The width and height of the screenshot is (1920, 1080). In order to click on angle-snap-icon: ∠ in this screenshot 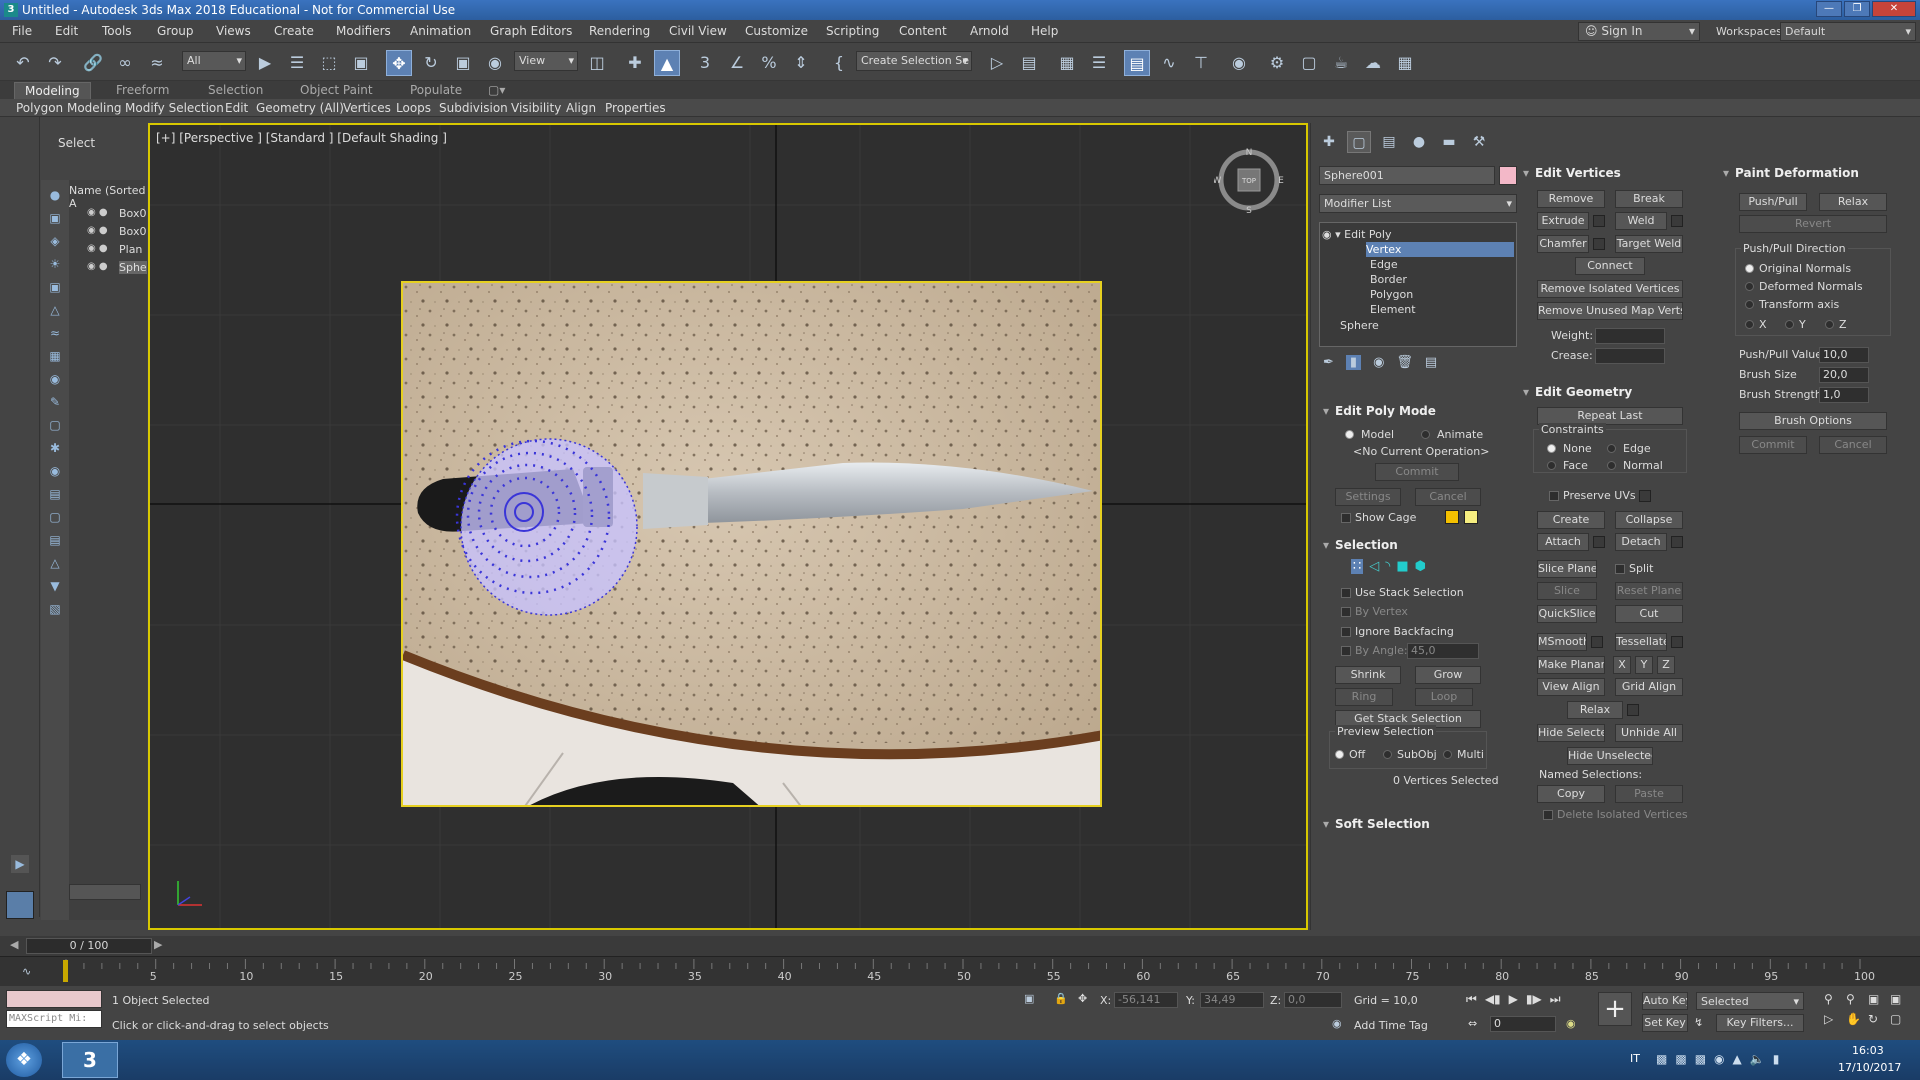, I will do `click(737, 63)`.